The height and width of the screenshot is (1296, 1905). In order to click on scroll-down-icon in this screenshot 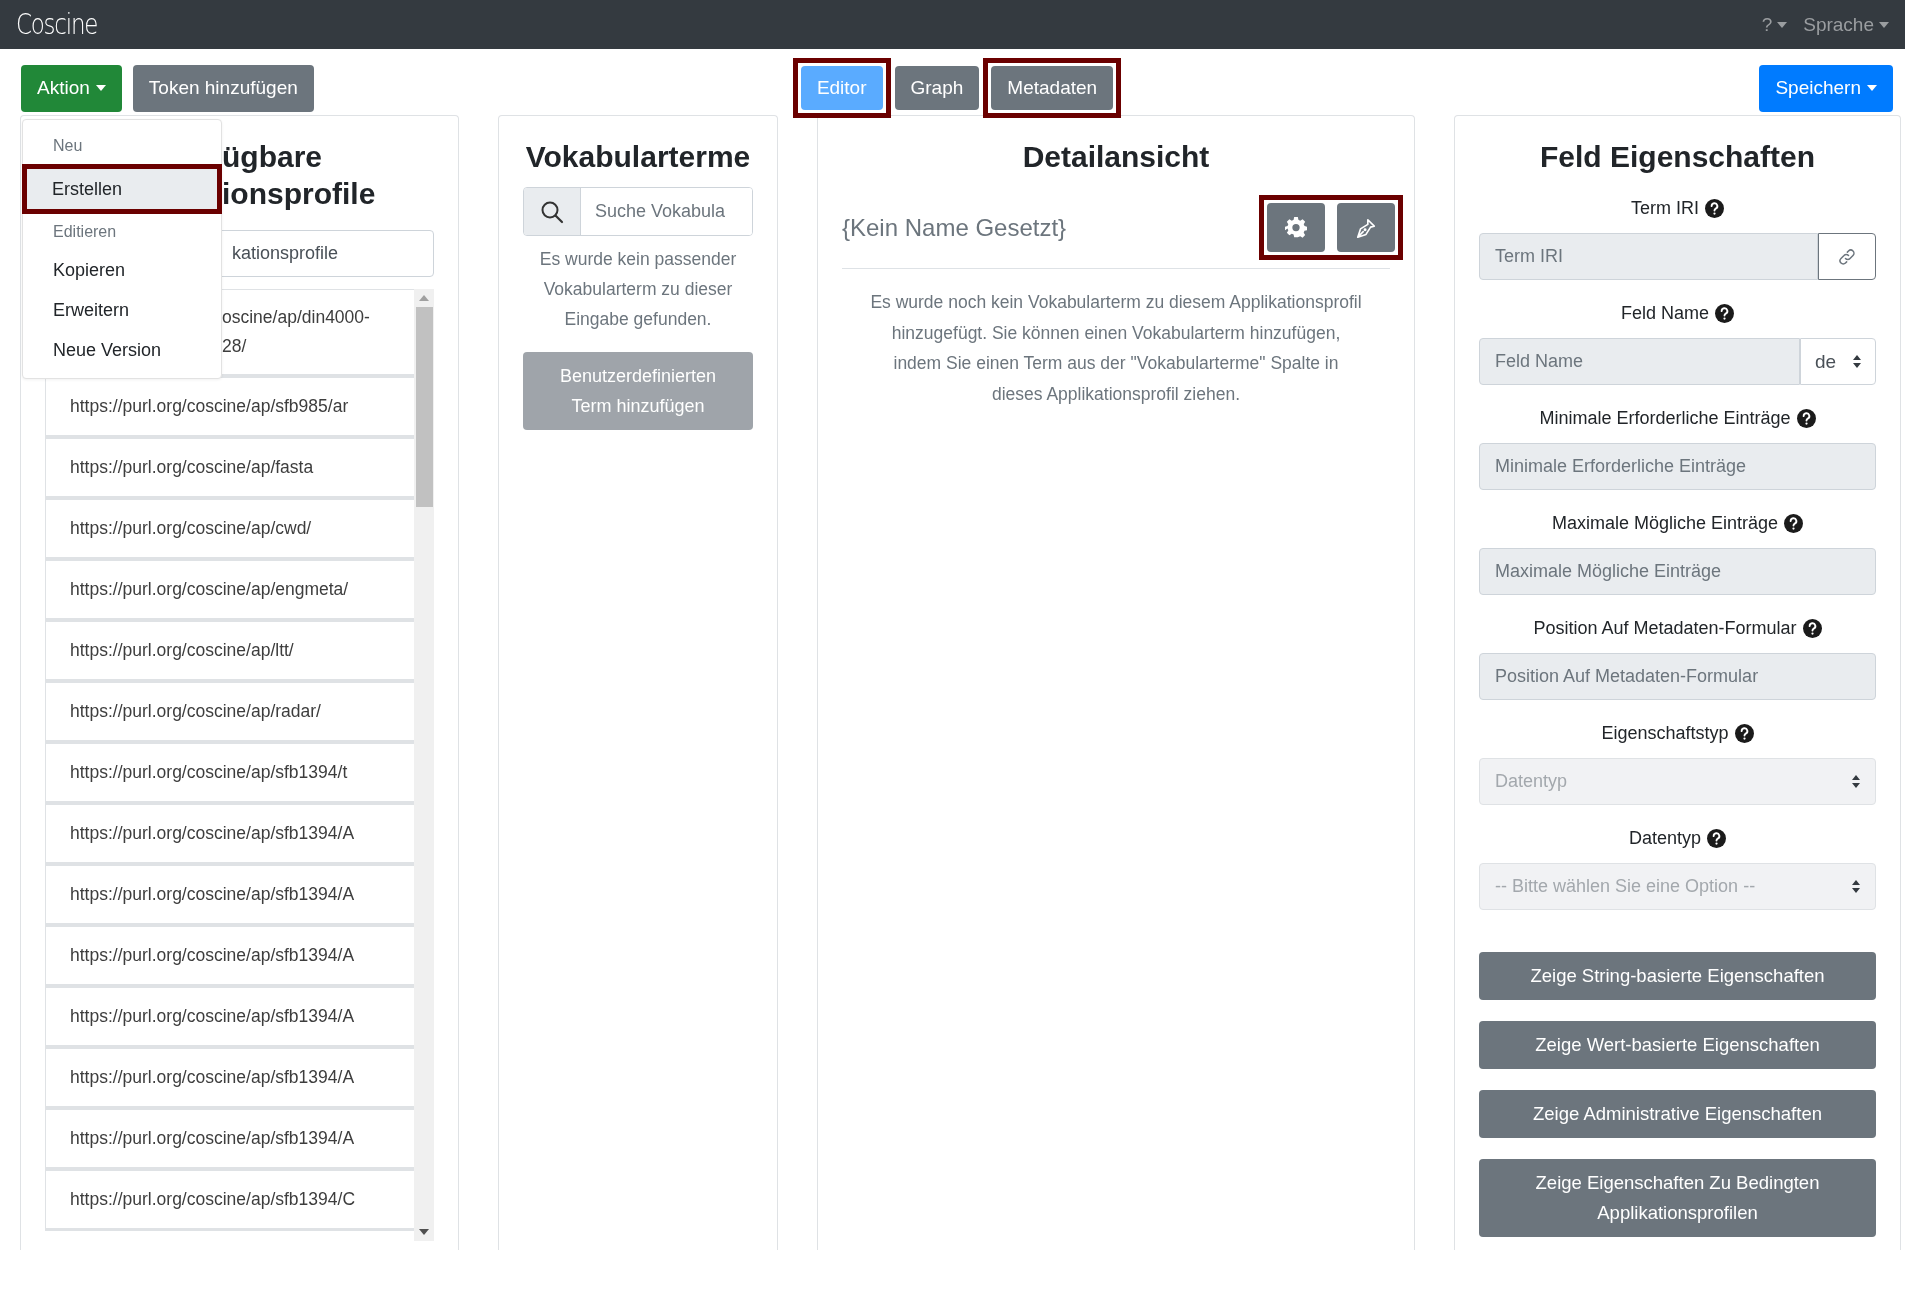, I will do `click(424, 1232)`.